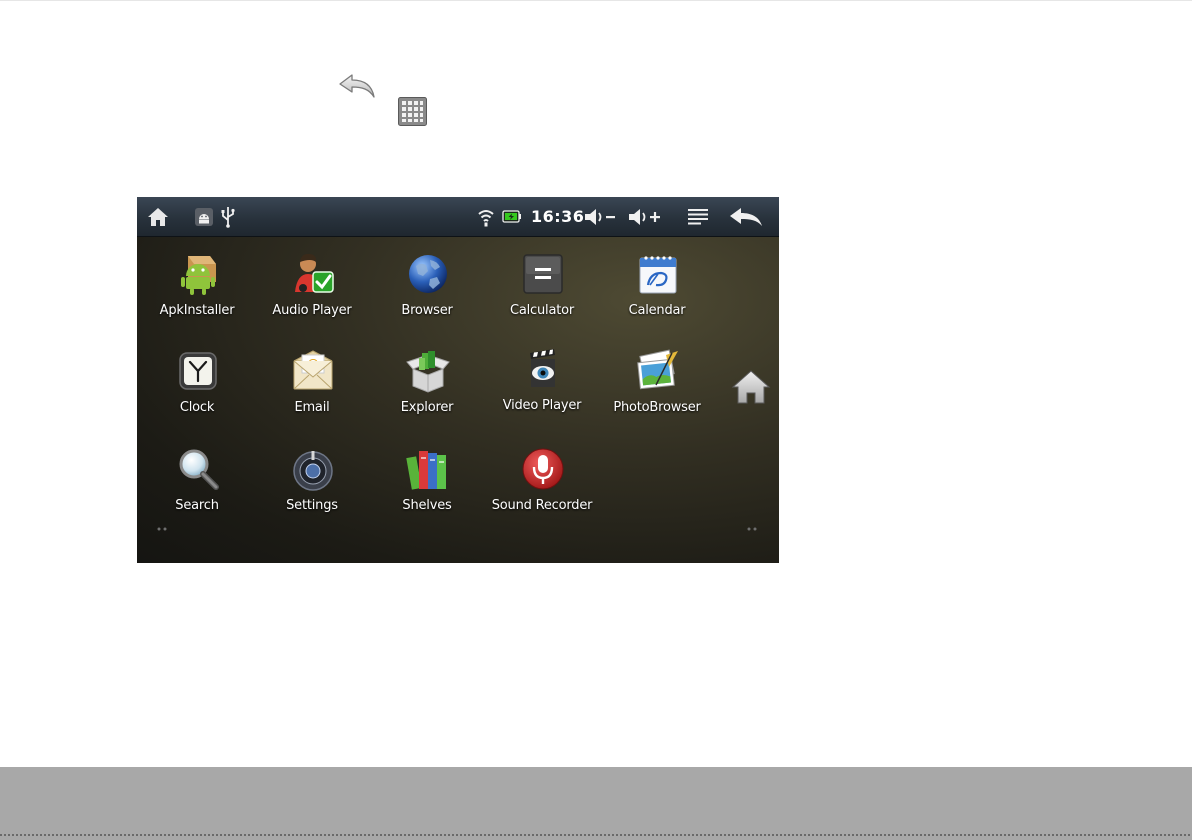 This screenshot has width=1192, height=840. I want to click on app-shelves: Shelves, so click(427, 492).